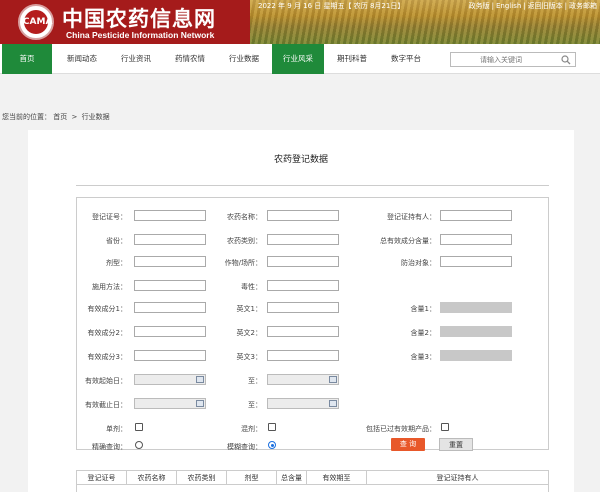 The image size is (600, 492). Describe the element at coordinates (109, 447) in the screenshot. I see `label-exact: 精确查询：` at that location.